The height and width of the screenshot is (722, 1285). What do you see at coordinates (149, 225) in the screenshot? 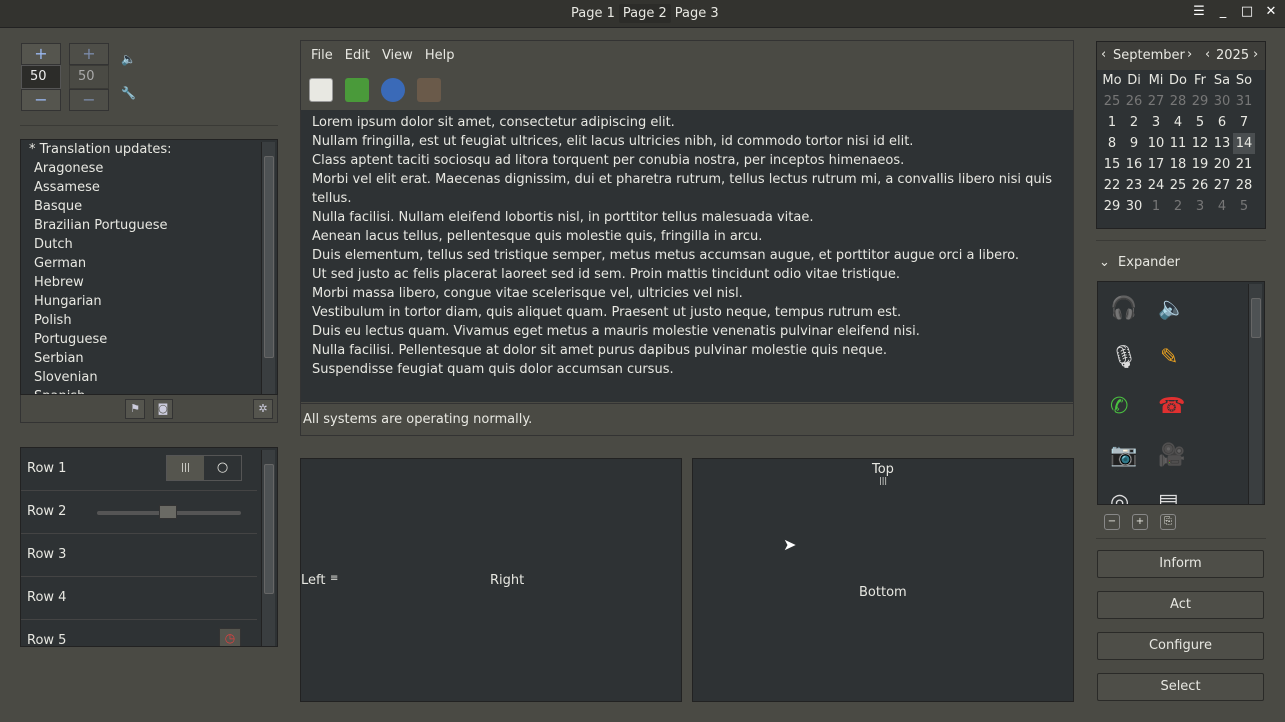
I see `list-item: Brazilian Portuguese` at bounding box center [149, 225].